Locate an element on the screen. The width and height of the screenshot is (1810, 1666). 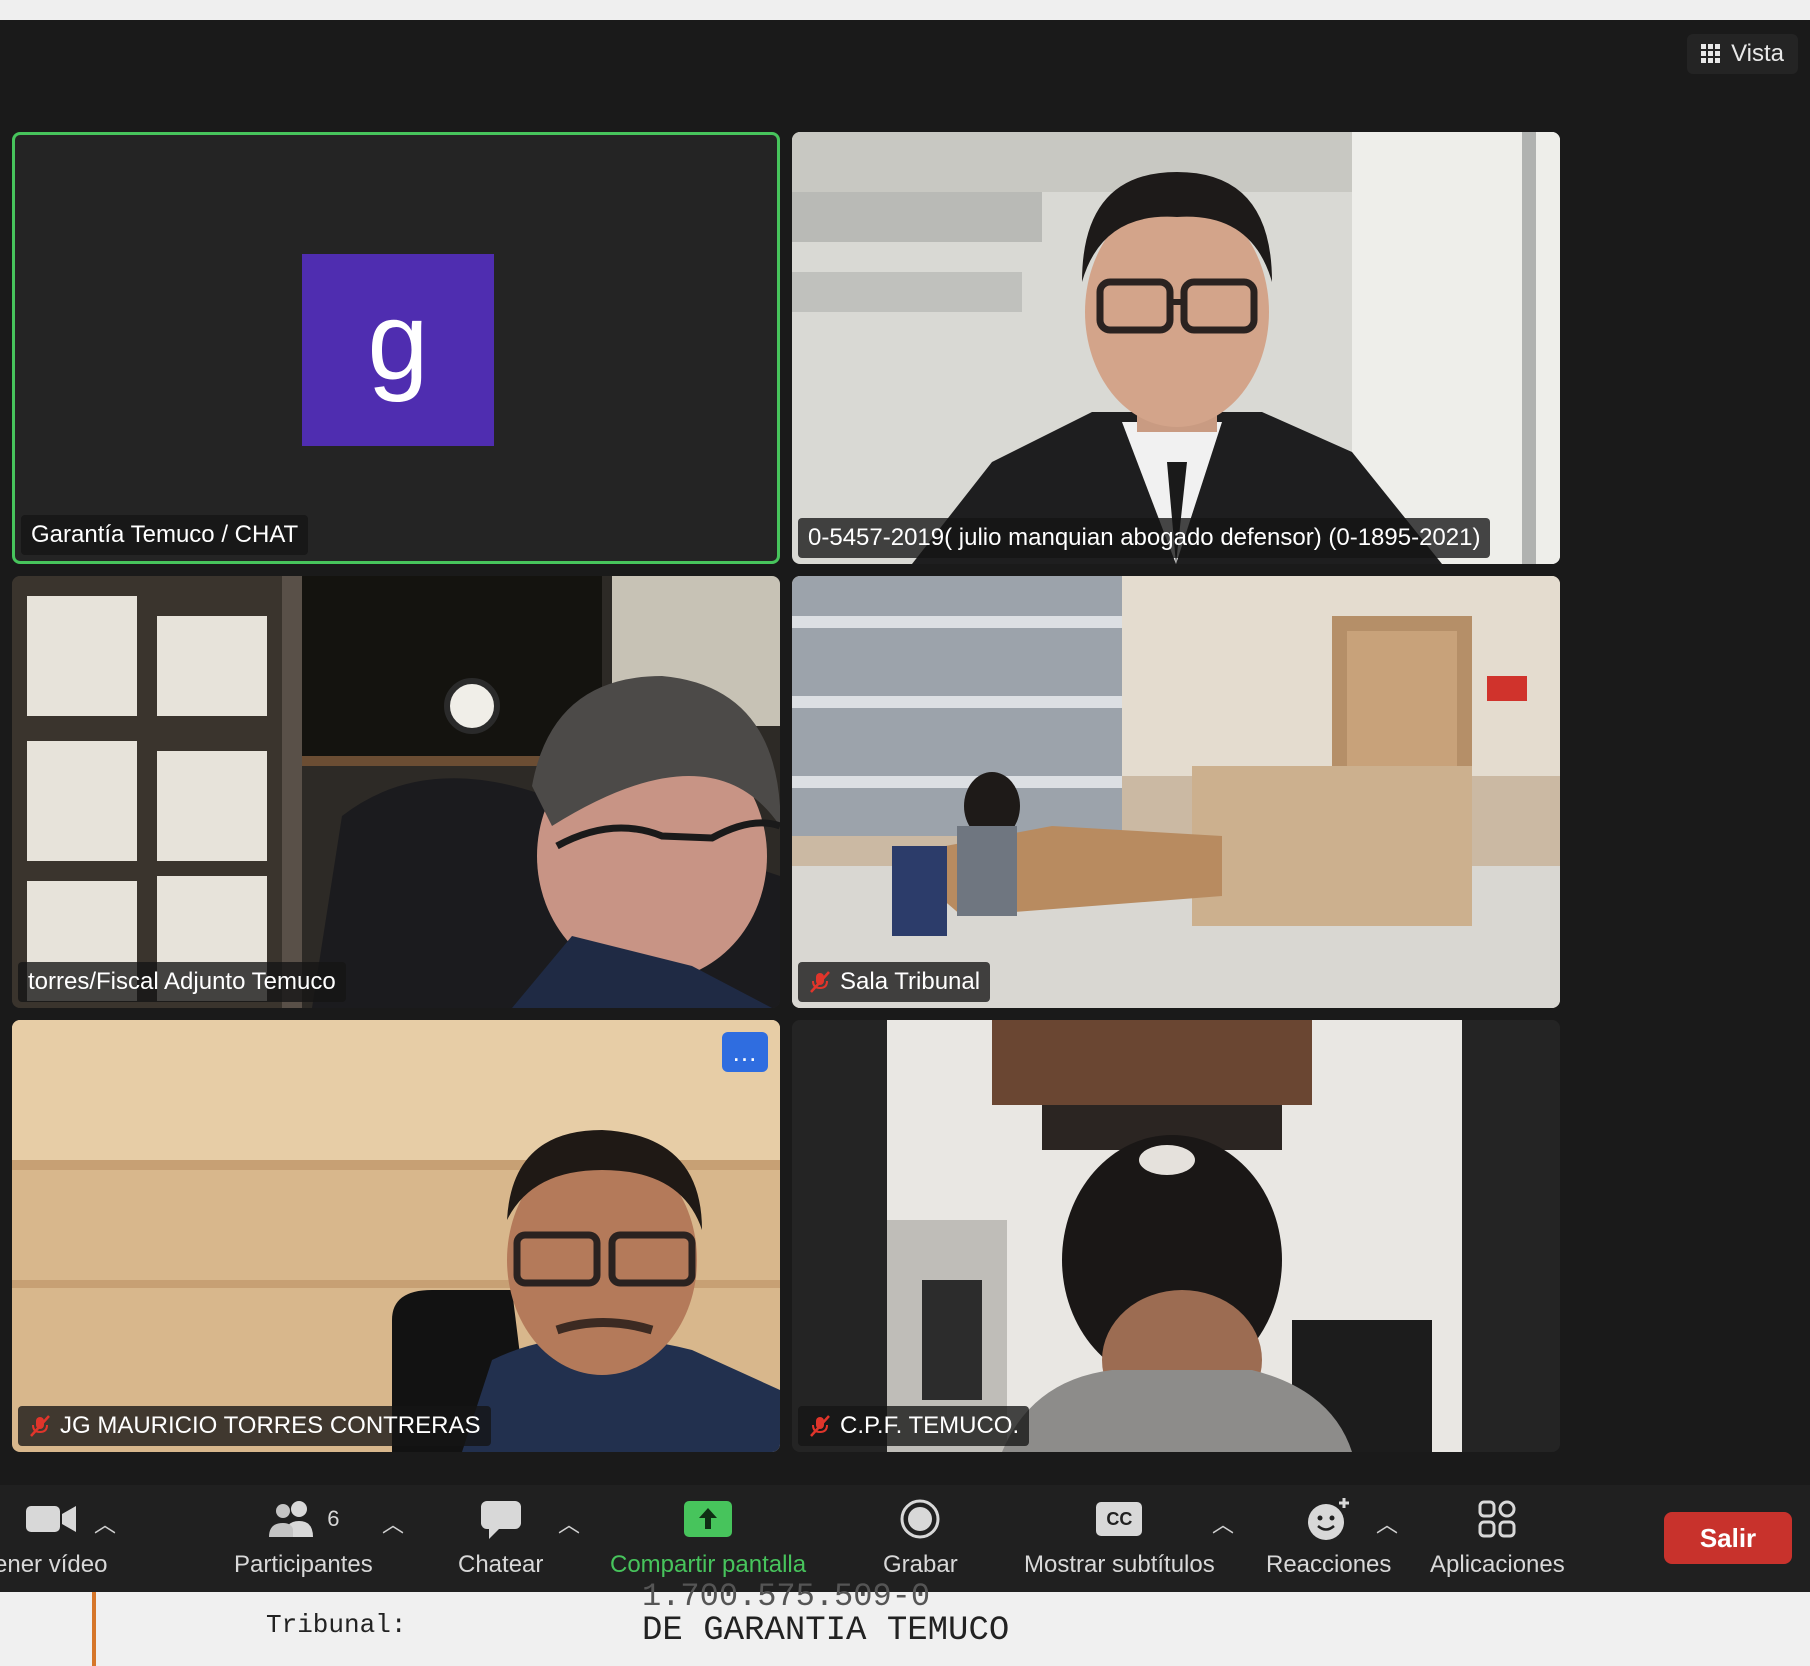
record-button: Grabar is located at coordinates (920, 1537).